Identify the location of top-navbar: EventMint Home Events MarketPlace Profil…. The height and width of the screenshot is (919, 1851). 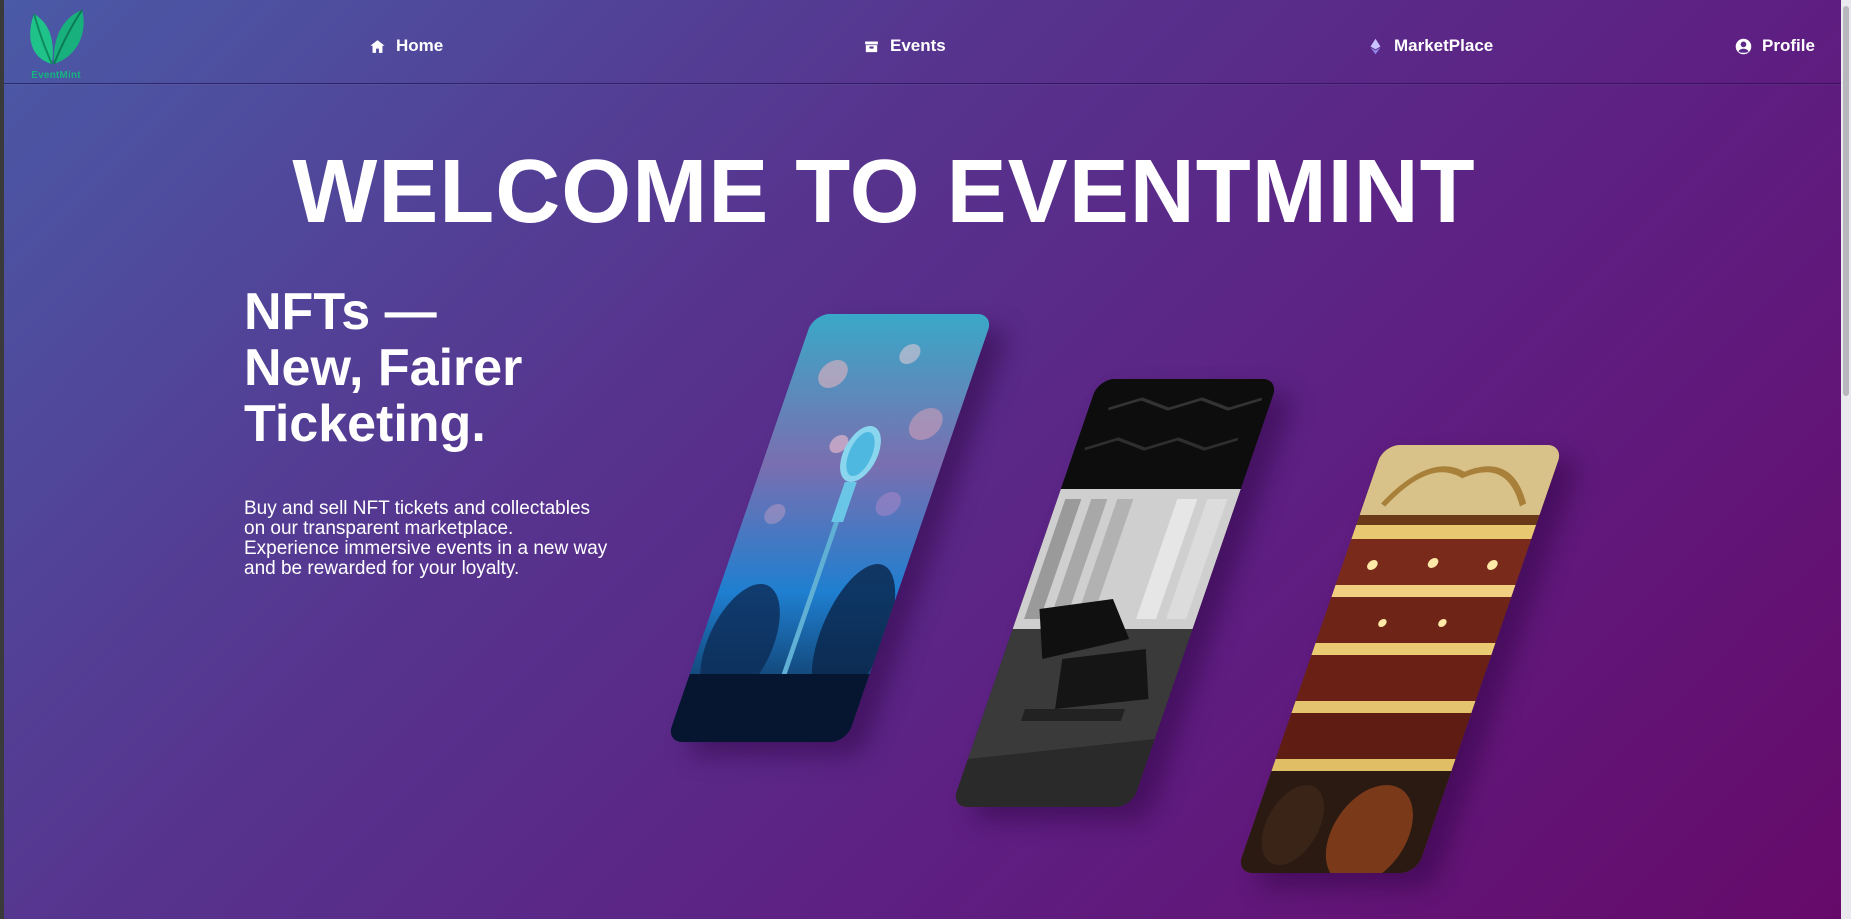
(927, 42).